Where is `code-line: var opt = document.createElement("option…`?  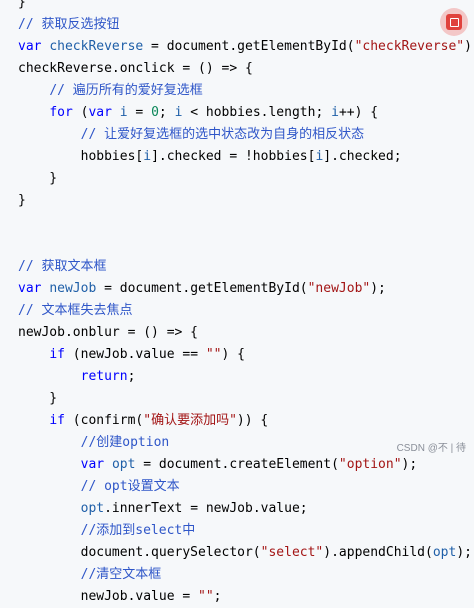
code-line: var opt = document.createElement("option… is located at coordinates (218, 465).